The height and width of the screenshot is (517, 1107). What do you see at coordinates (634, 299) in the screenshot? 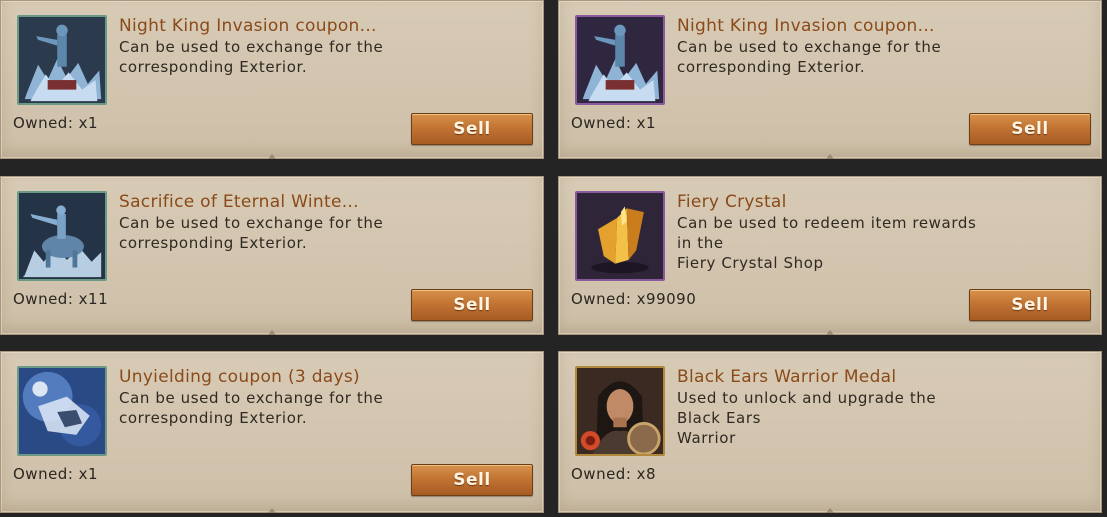
I see `owned-count: Owned: x99090` at bounding box center [634, 299].